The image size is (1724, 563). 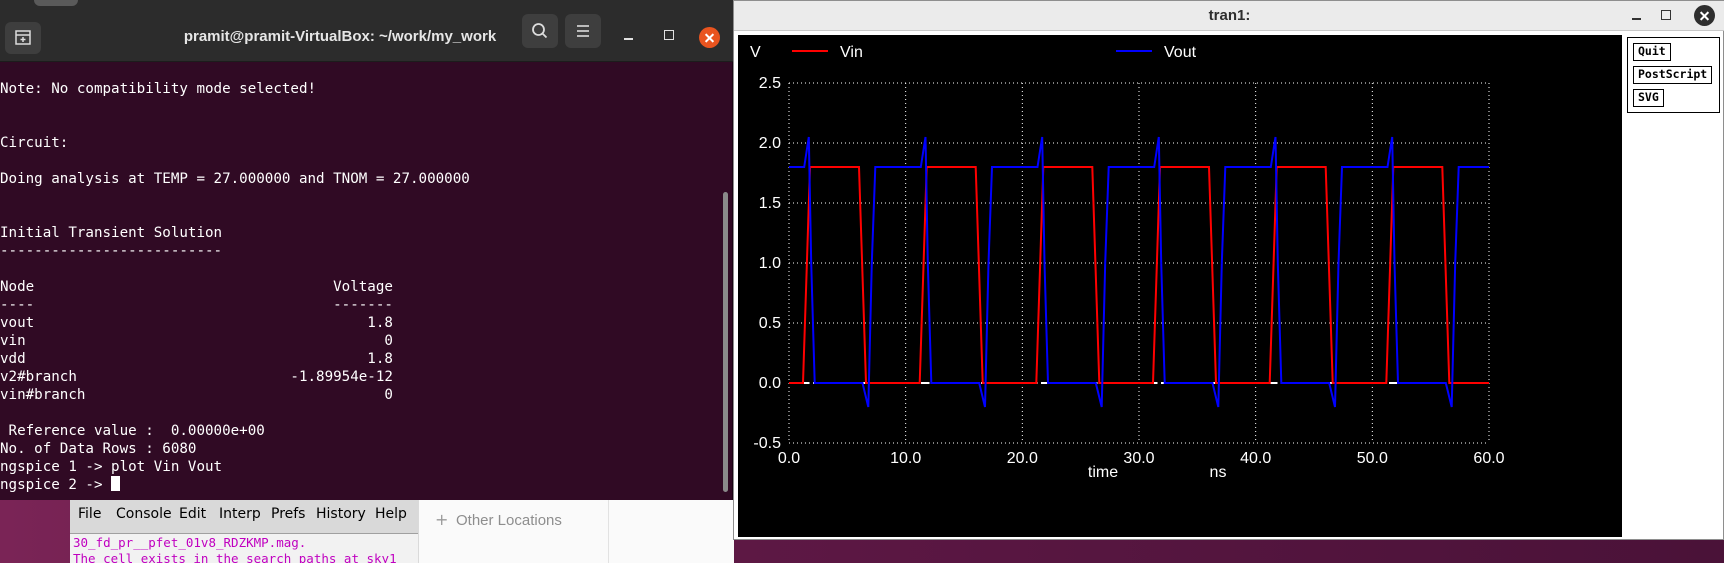 What do you see at coordinates (60, 485) in the screenshot?
I see `terminal-prompt: ngspice 2 ->` at bounding box center [60, 485].